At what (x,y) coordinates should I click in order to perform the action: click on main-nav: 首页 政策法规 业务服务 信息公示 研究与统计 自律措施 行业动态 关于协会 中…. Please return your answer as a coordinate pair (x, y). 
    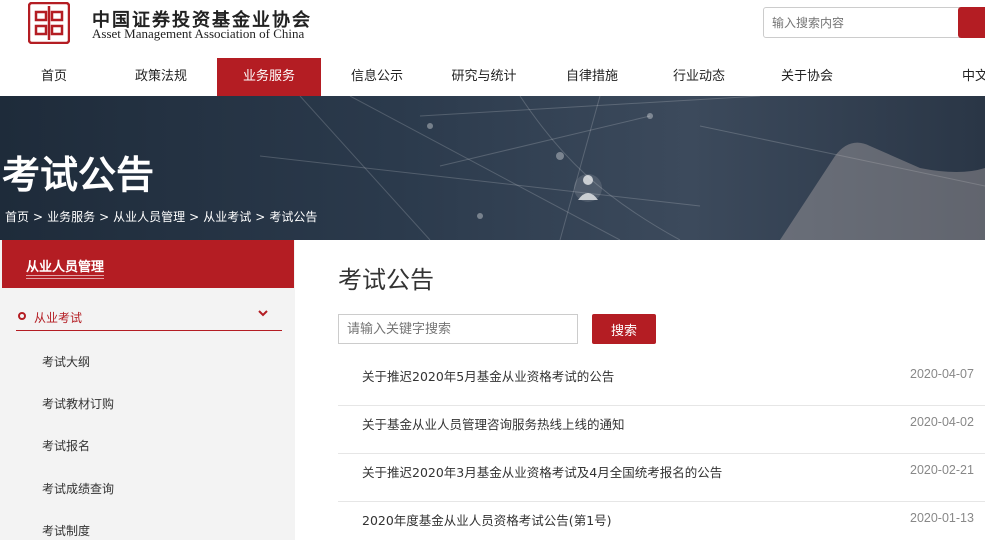
    Looking at the image, I should click on (492, 77).